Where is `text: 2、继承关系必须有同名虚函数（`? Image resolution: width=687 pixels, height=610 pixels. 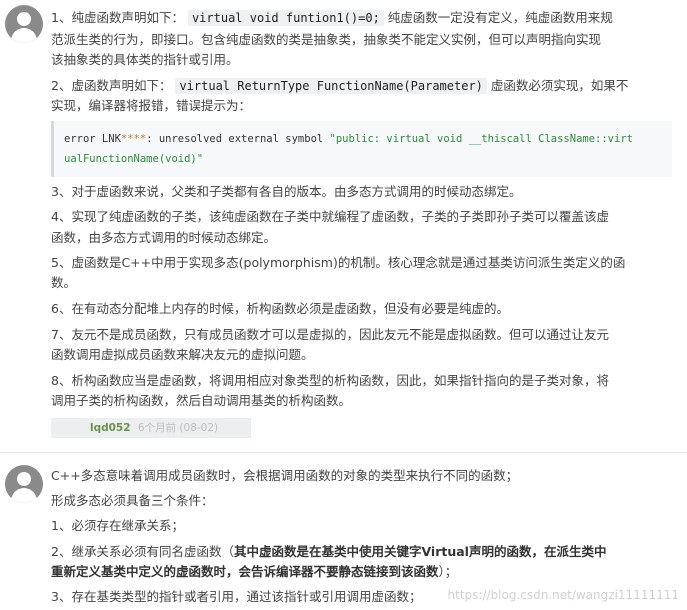 text: 2、继承关系必须有同名虚函数（ is located at coordinates (142, 551).